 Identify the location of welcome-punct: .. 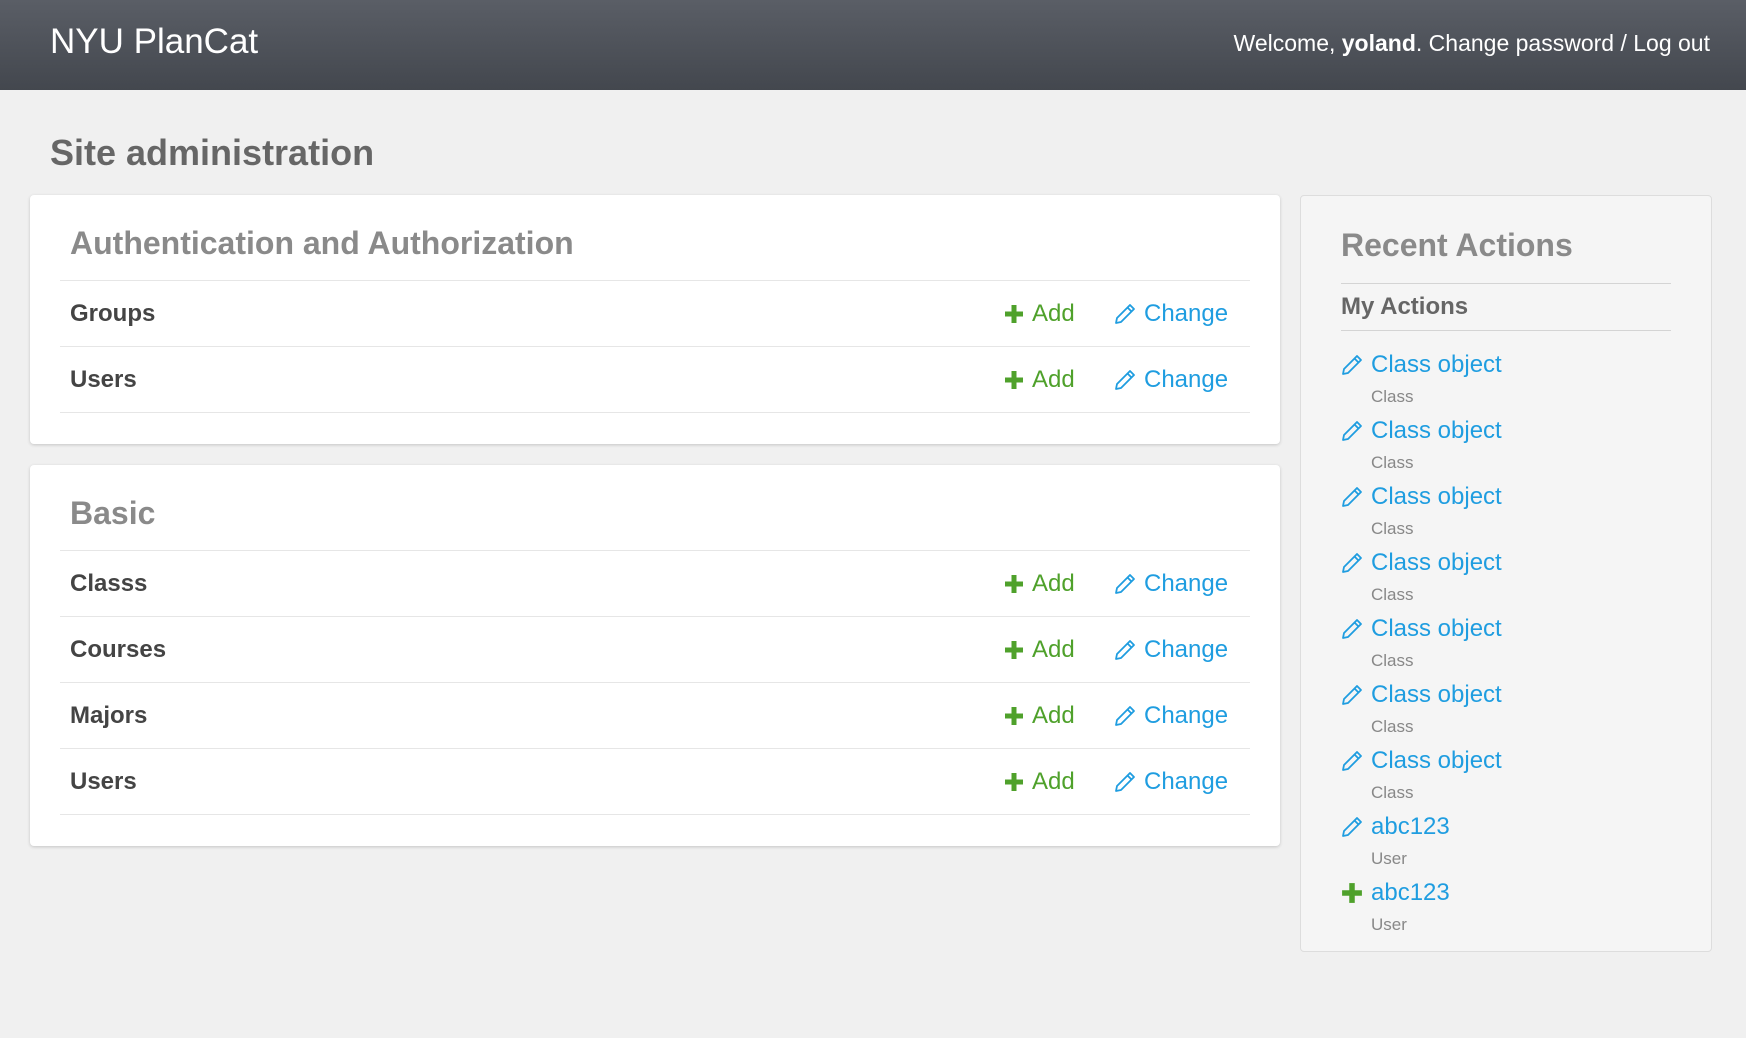
(1422, 43).